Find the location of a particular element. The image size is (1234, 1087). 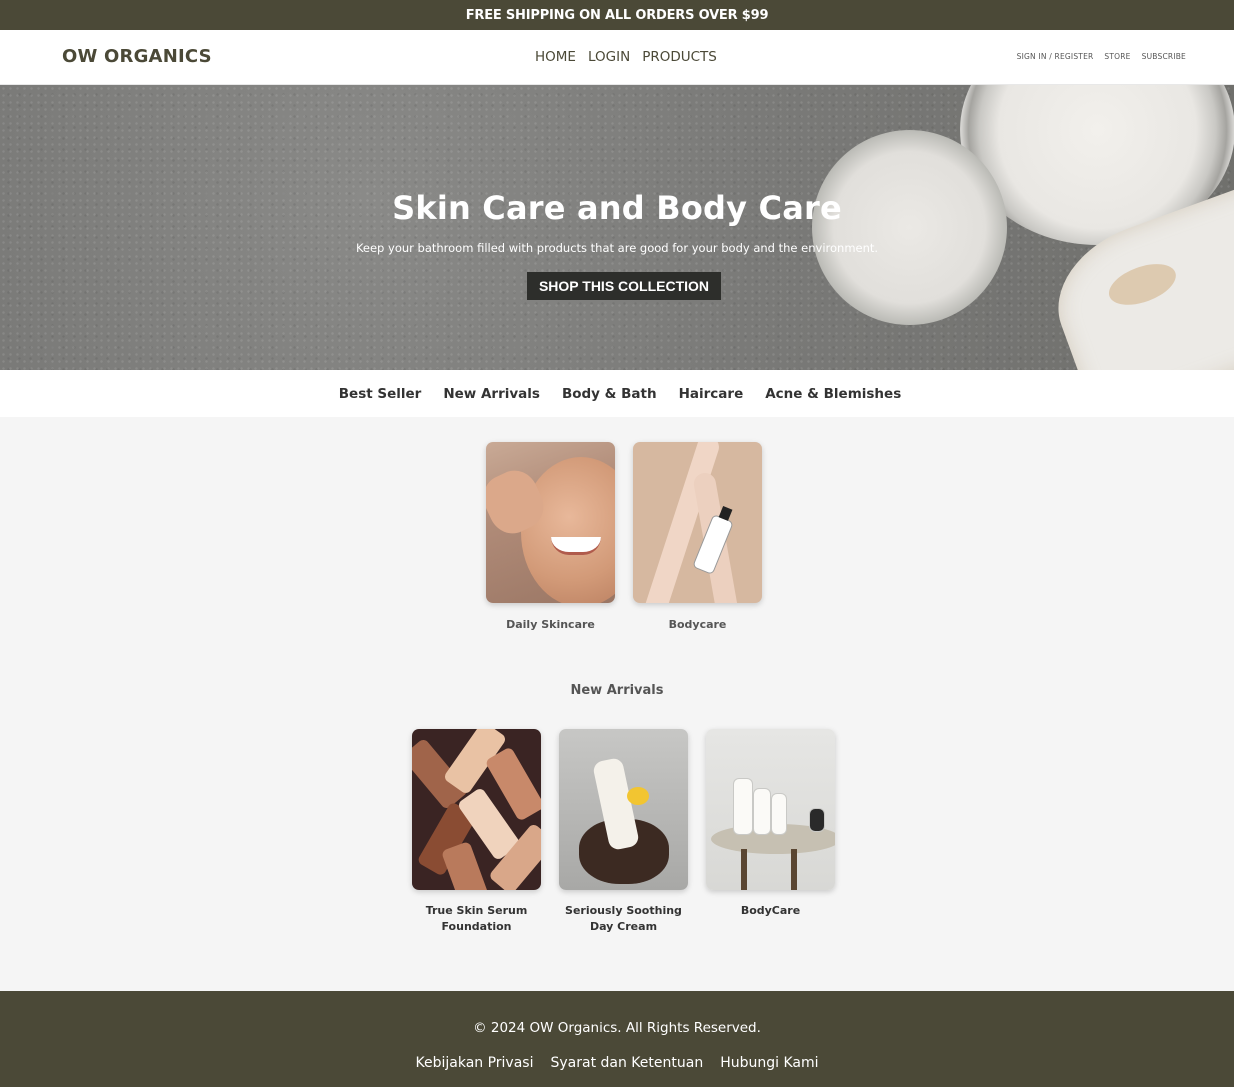

hero-title: Skin Care and Body Care is located at coordinates (617, 208).